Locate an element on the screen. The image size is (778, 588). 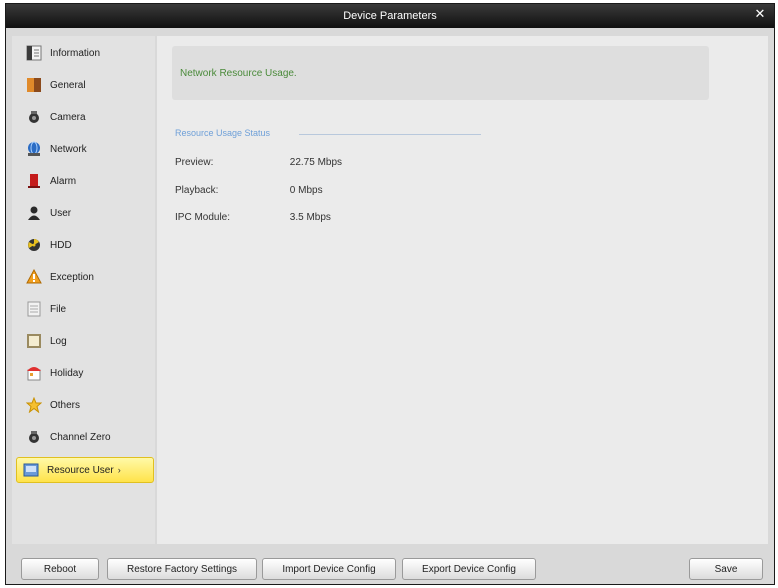
sidebar-item-label: Exception is located at coordinates (72, 277).